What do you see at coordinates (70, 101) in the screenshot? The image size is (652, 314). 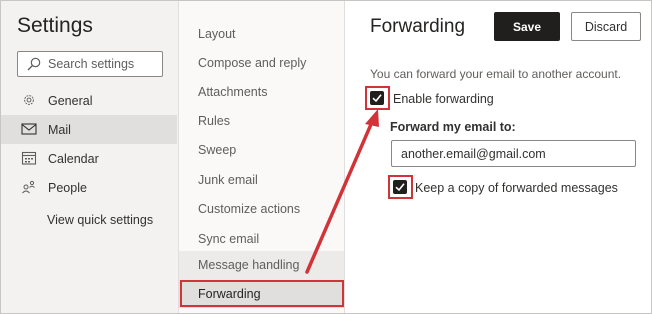 I see `nav-label-general: General` at bounding box center [70, 101].